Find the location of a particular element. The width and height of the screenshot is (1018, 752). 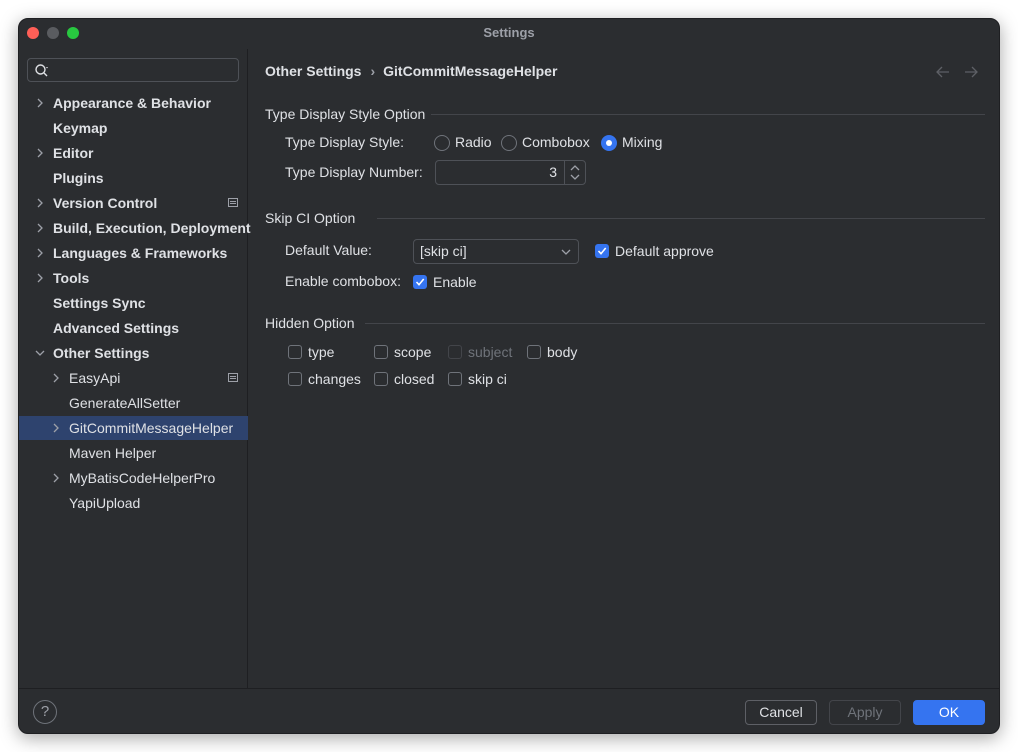

radio-option-combobox-label: Combobox is located at coordinates (556, 142).